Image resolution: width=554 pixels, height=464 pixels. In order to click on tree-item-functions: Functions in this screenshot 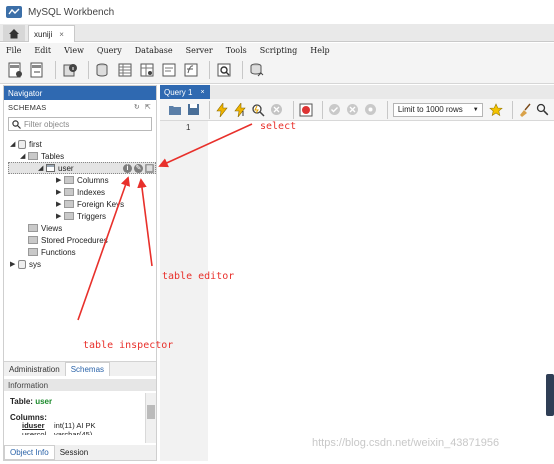, I will do `click(52, 252)`.